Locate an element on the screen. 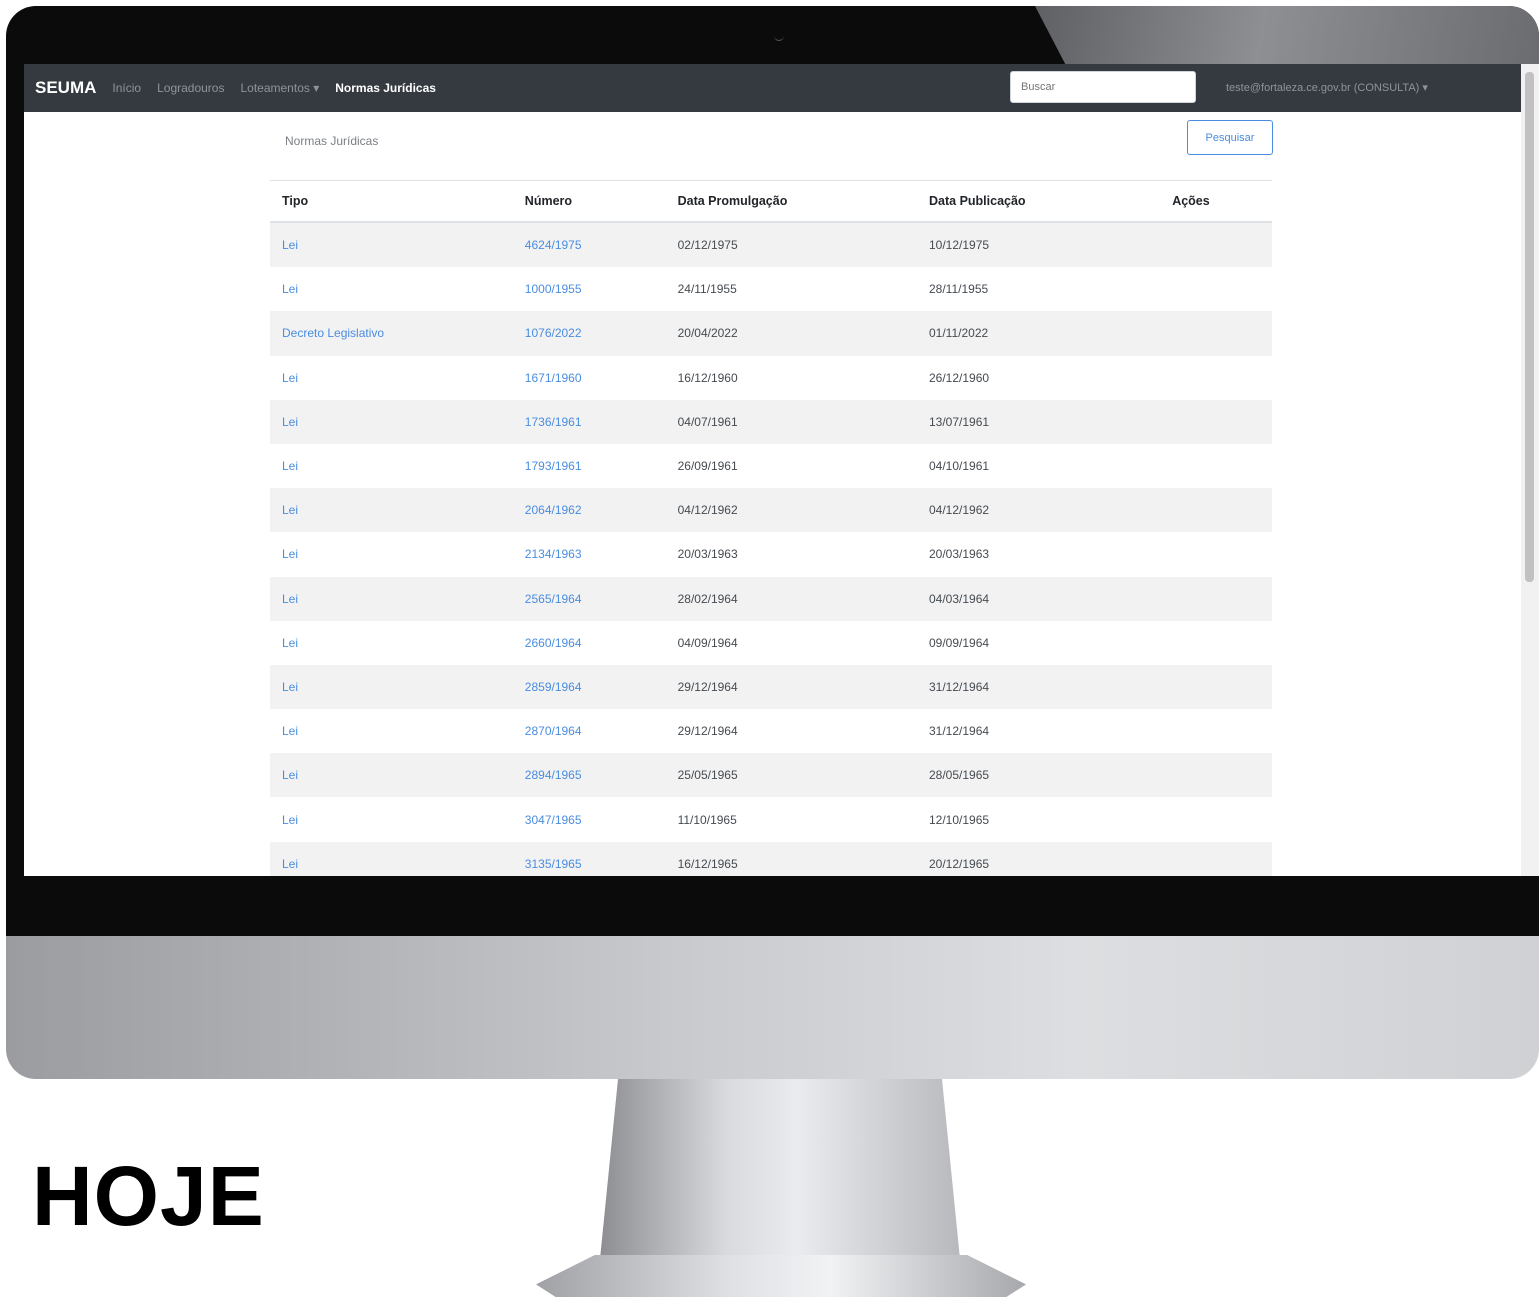  cell-data-publicacao: 01/11/2022 is located at coordinates (959, 333).